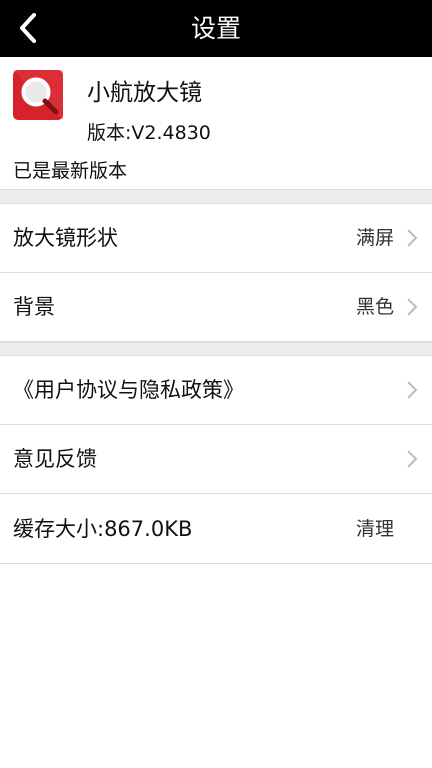 The height and width of the screenshot is (768, 432). What do you see at coordinates (375, 529) in the screenshot?
I see `clear-cache-button: 清理` at bounding box center [375, 529].